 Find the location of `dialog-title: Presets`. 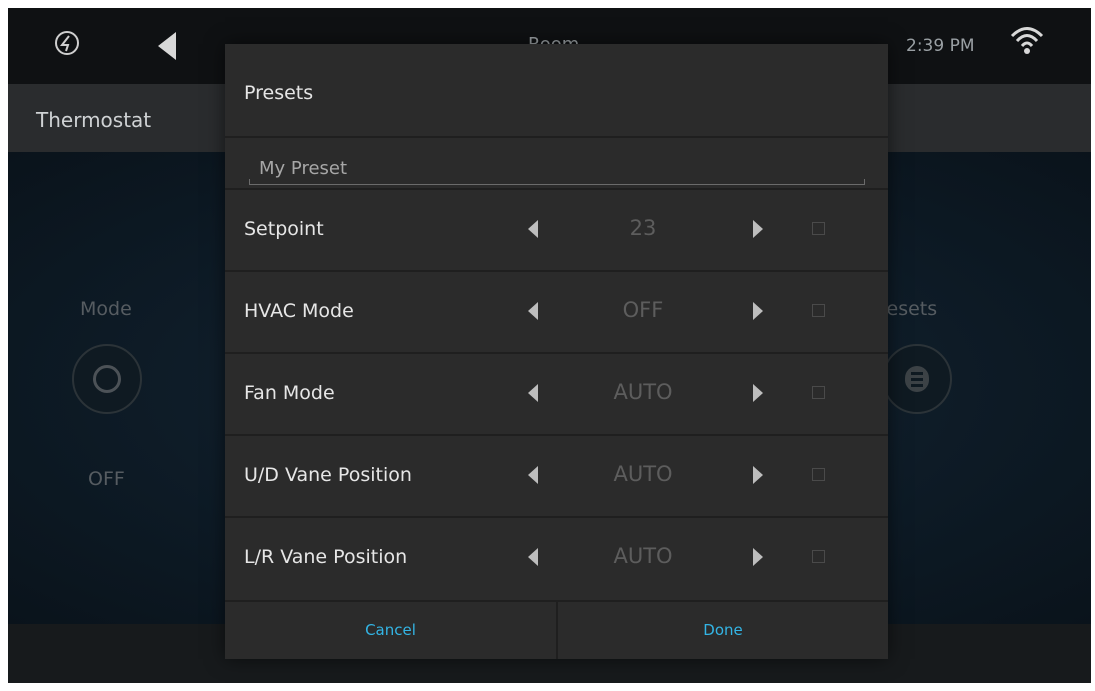

dialog-title: Presets is located at coordinates (279, 93).